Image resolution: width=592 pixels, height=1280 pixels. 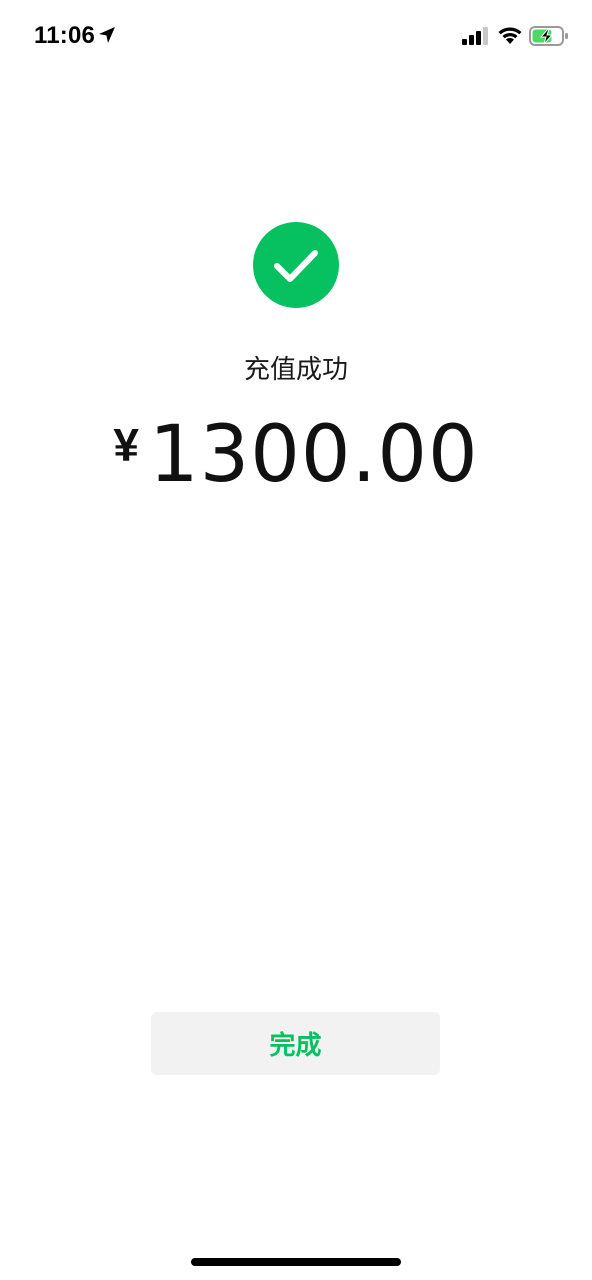 I want to click on done-button-label: 完成, so click(x=295, y=1046).